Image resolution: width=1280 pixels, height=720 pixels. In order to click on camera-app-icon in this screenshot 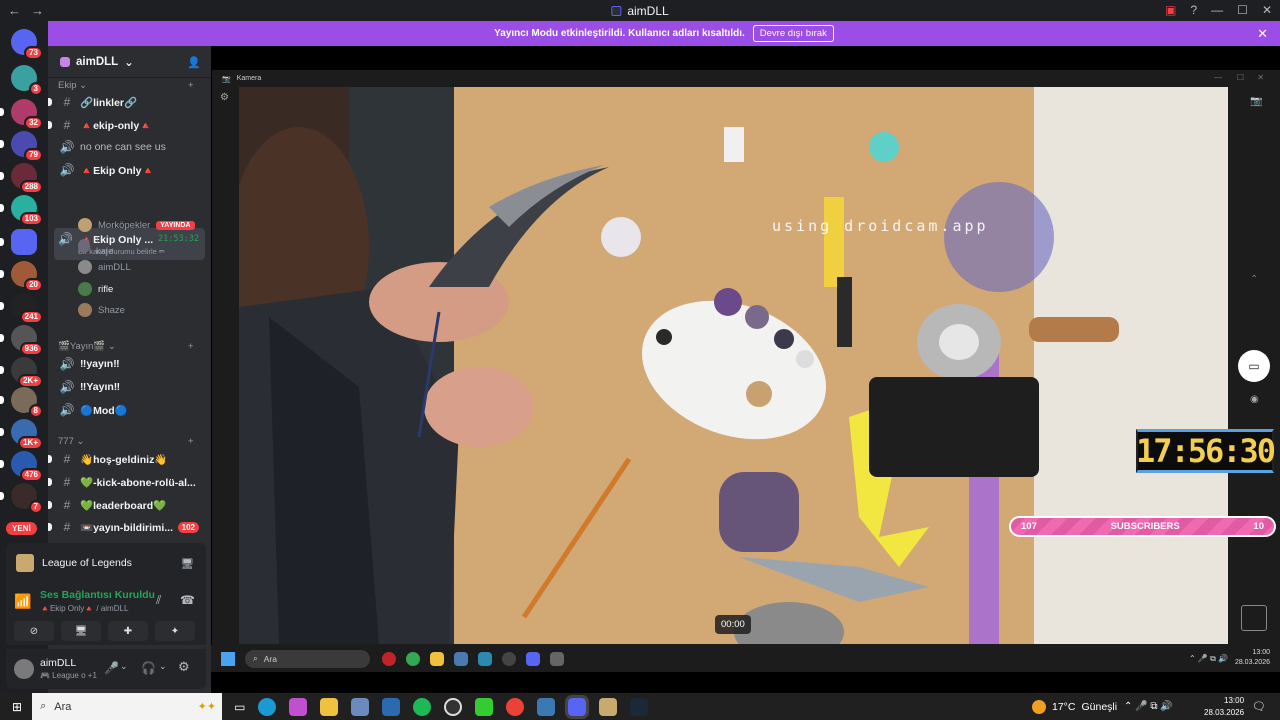, I will do `click(557, 658)`.